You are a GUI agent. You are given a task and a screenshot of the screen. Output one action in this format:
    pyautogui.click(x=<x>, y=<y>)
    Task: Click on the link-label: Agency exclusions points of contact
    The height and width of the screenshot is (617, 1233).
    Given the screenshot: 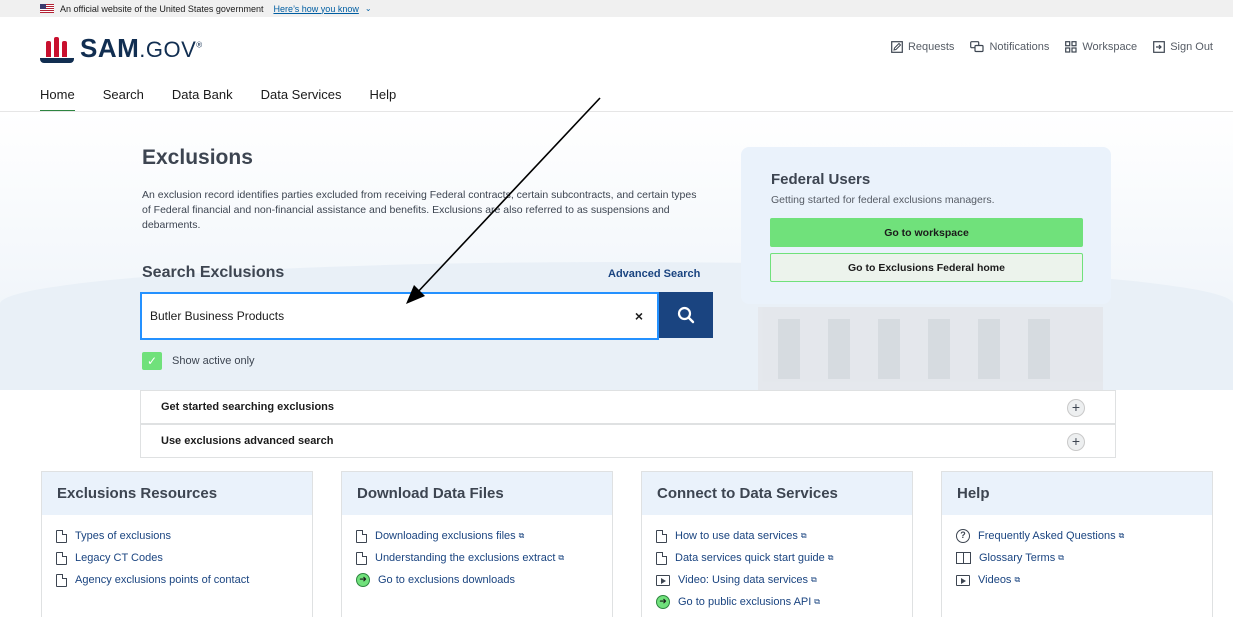 What is the action you would take?
    pyautogui.click(x=162, y=580)
    